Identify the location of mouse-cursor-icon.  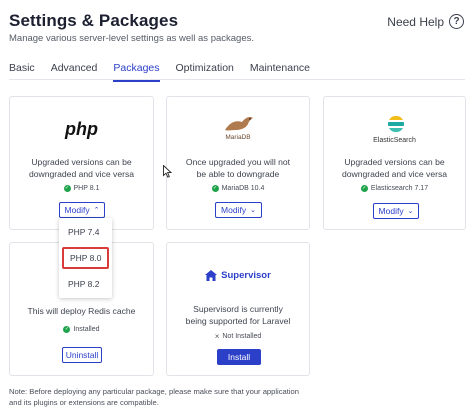
(167, 171).